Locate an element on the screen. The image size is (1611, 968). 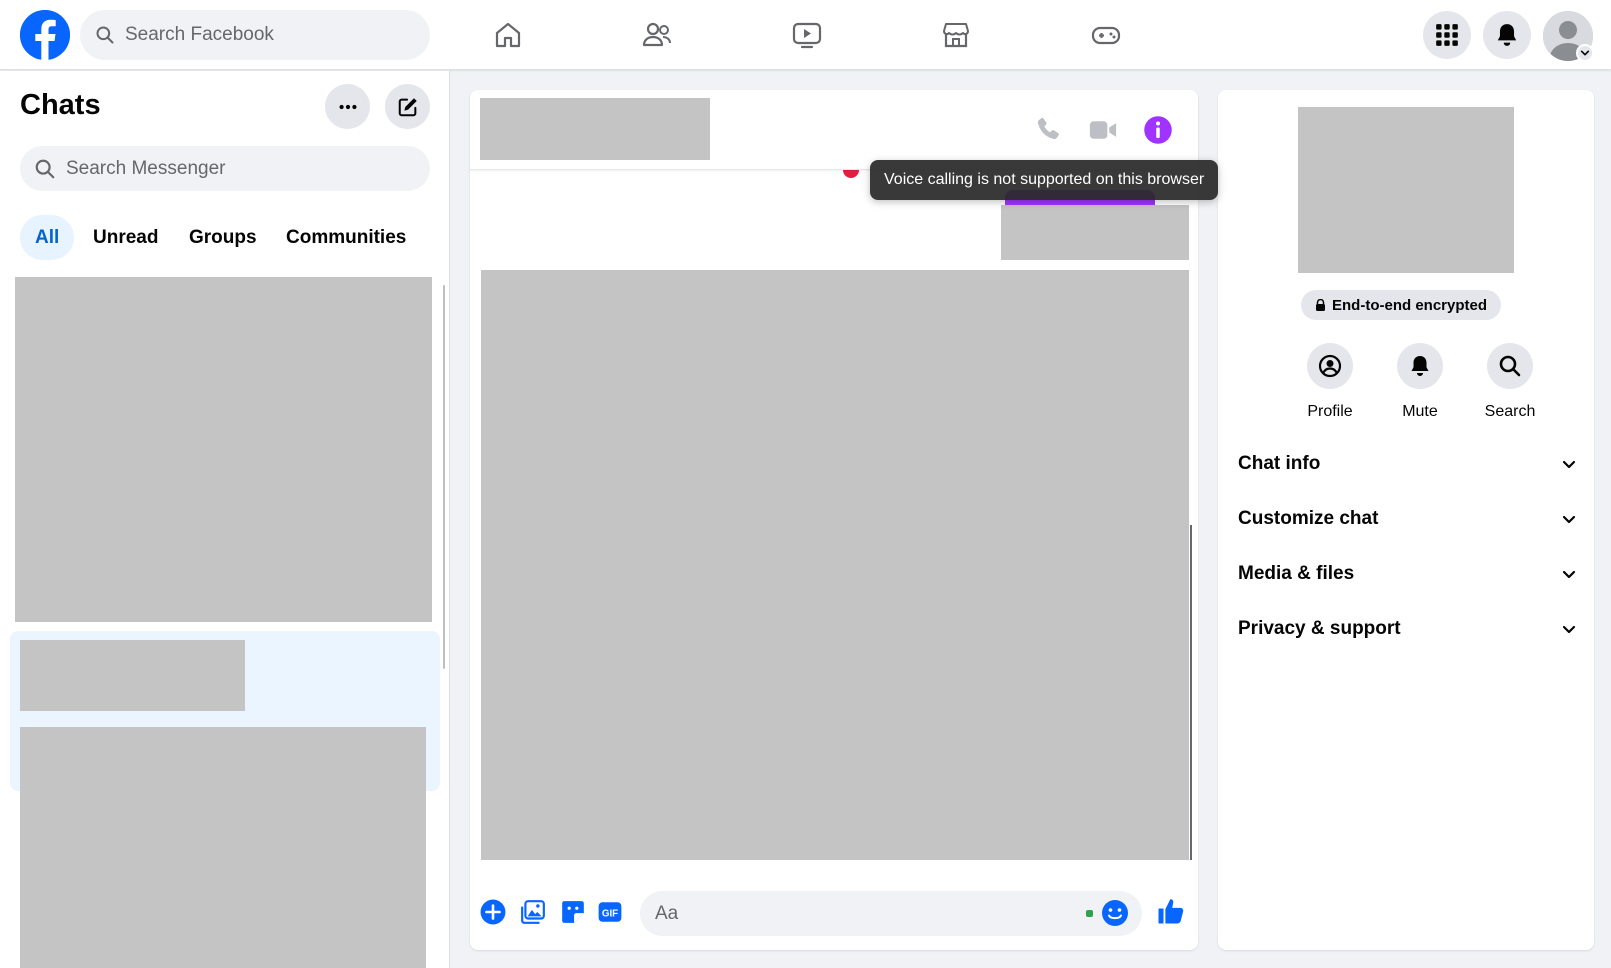
message-input is located at coordinates (855, 913).